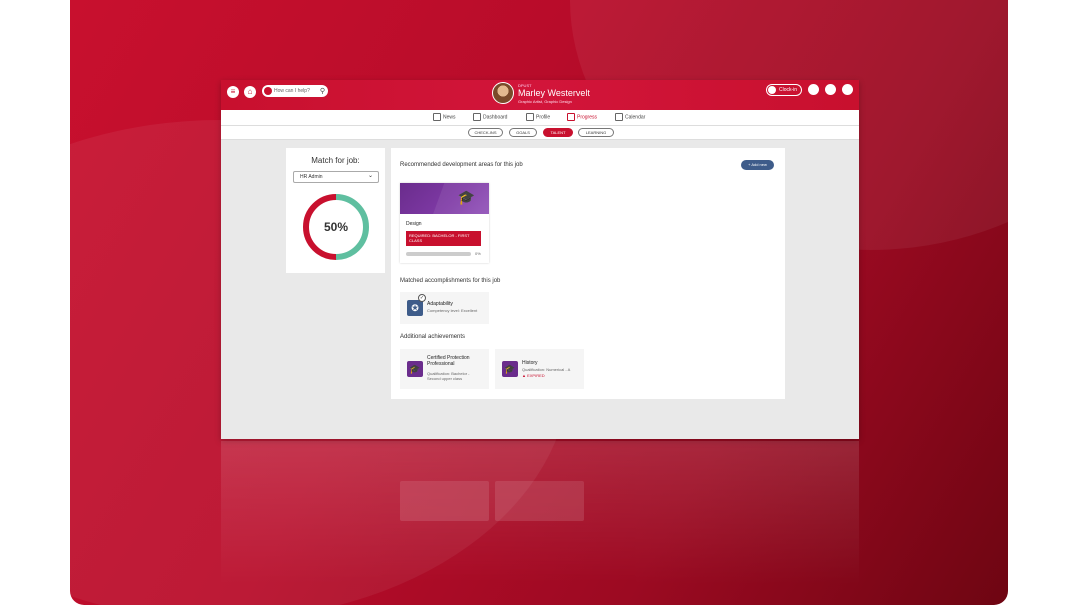 Image resolution: width=1080 pixels, height=608 pixels. I want to click on job-select: HR Admin ⌄, so click(336, 177).